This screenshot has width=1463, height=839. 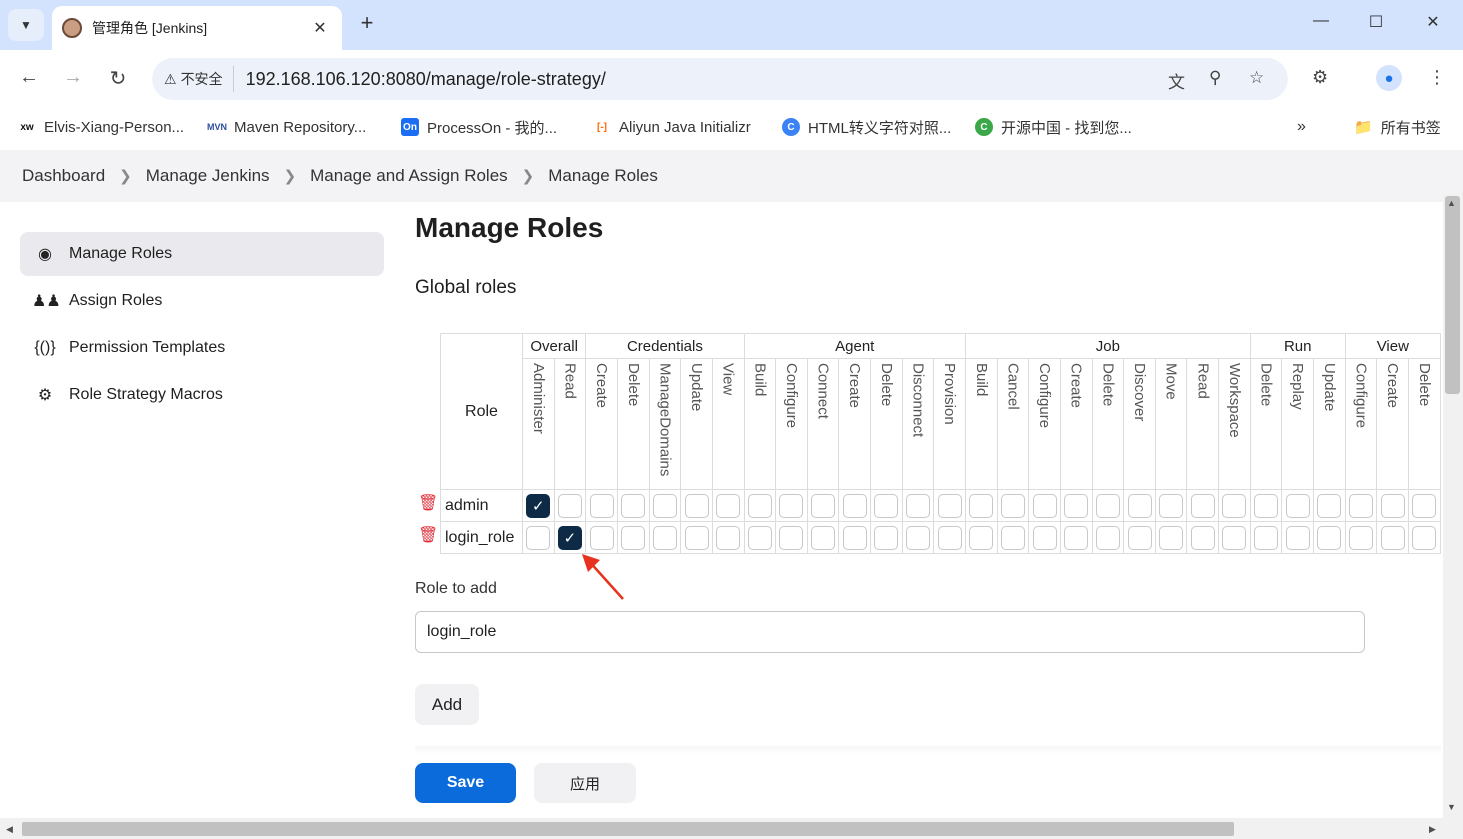 What do you see at coordinates (585, 783) in the screenshot?
I see `apply-button: 应用` at bounding box center [585, 783].